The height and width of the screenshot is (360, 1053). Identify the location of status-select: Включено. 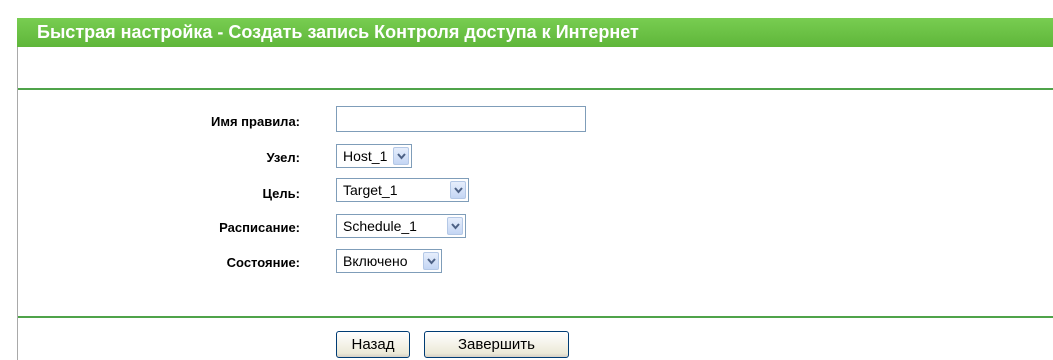
(389, 261).